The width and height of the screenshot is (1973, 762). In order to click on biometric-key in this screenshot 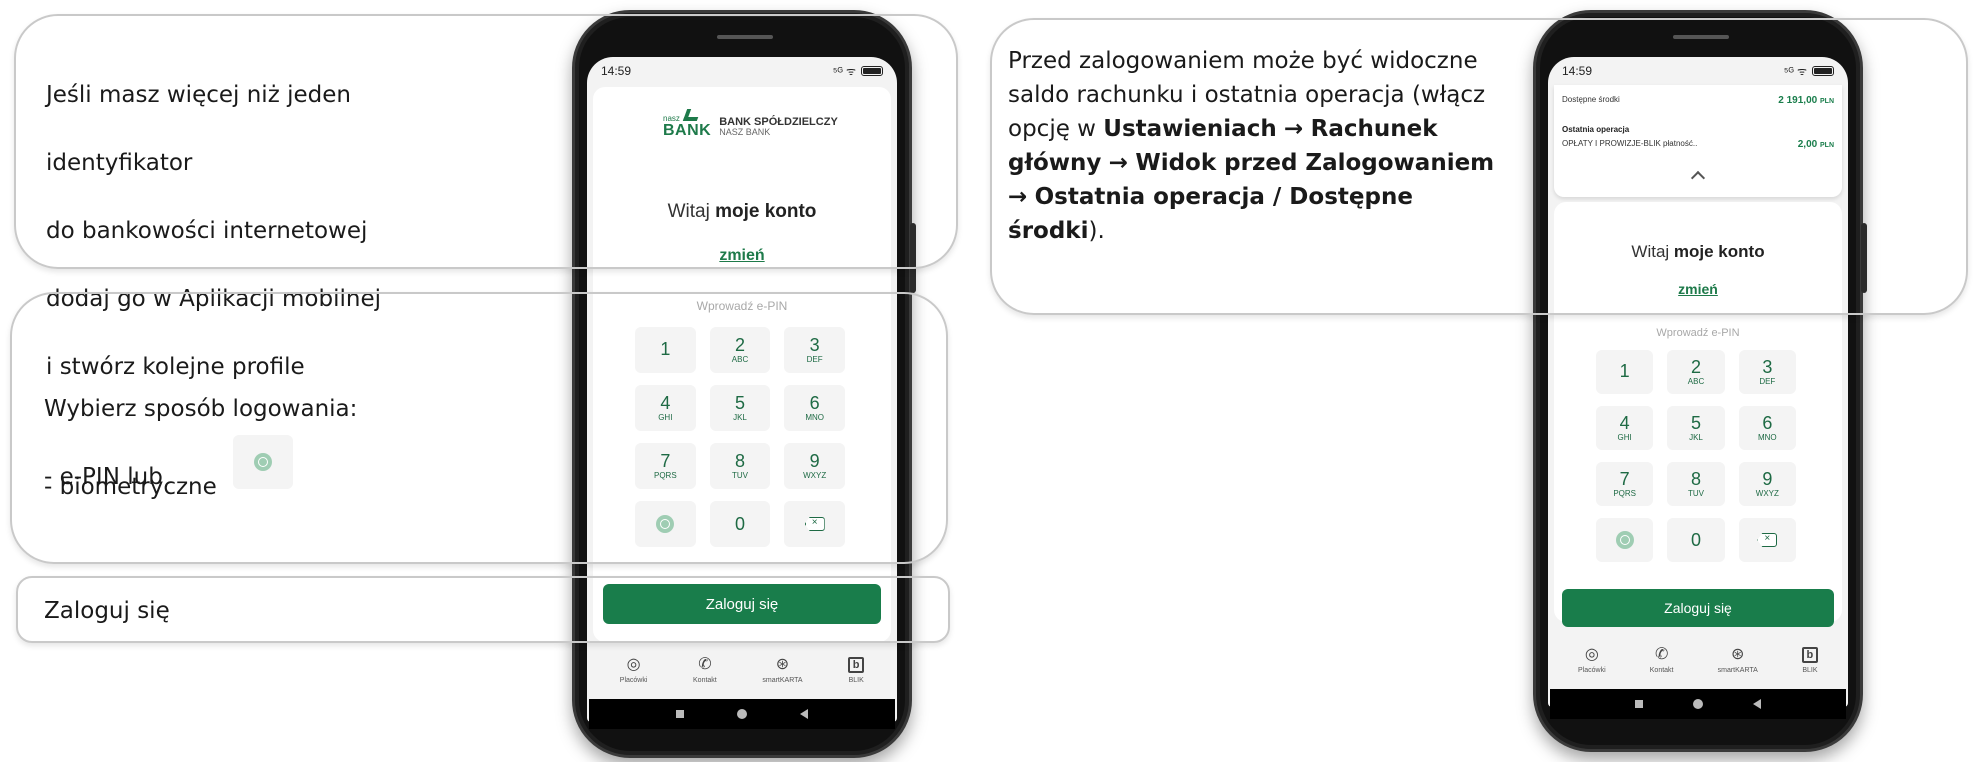, I will do `click(1625, 540)`.